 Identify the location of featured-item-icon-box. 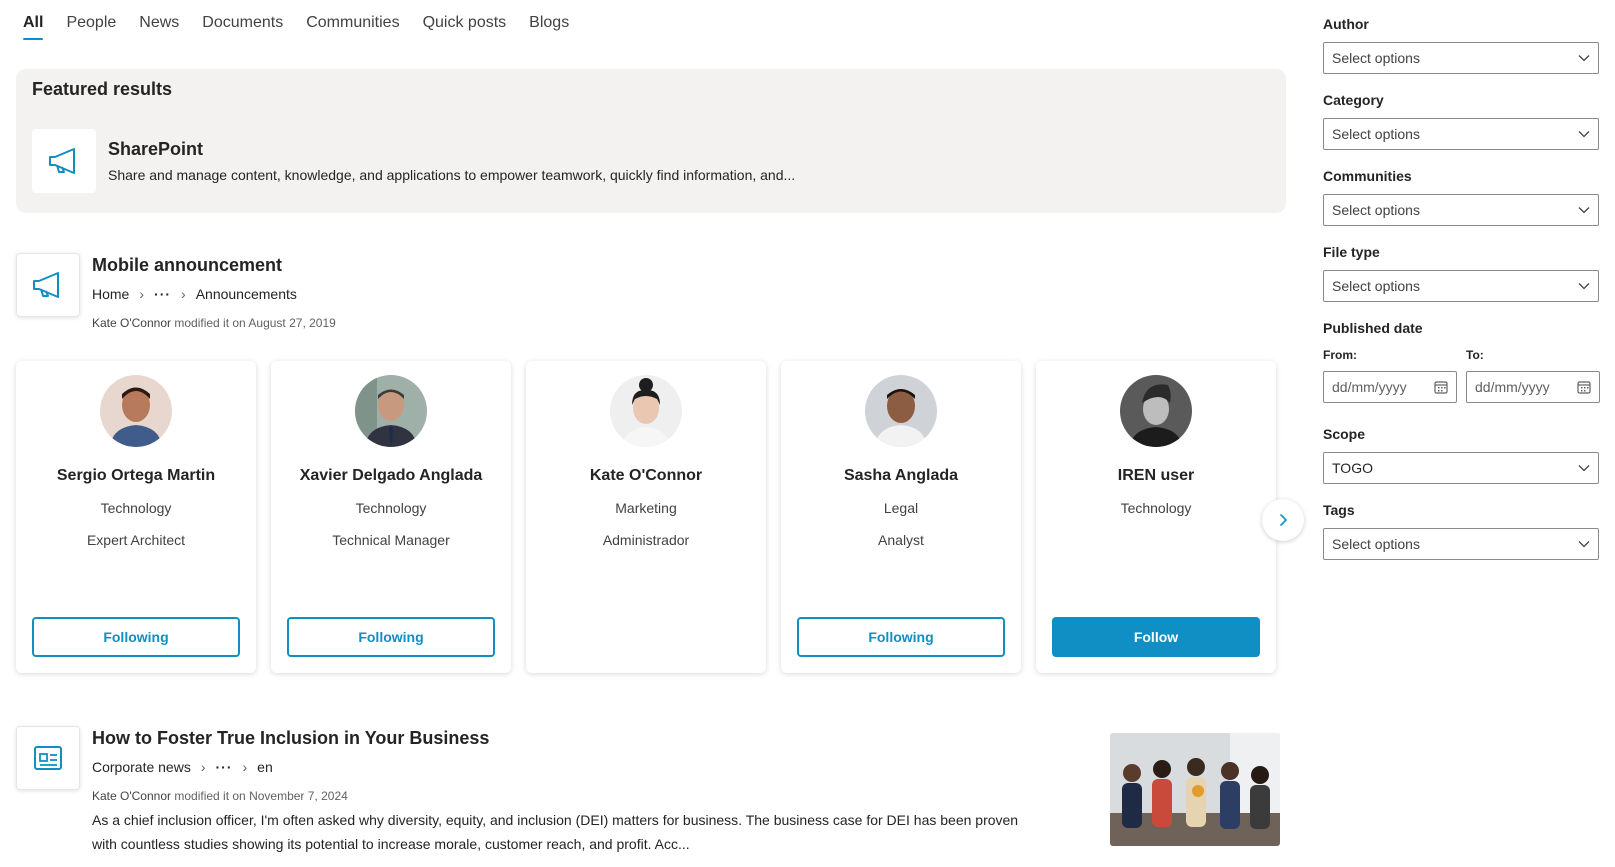
(64, 161).